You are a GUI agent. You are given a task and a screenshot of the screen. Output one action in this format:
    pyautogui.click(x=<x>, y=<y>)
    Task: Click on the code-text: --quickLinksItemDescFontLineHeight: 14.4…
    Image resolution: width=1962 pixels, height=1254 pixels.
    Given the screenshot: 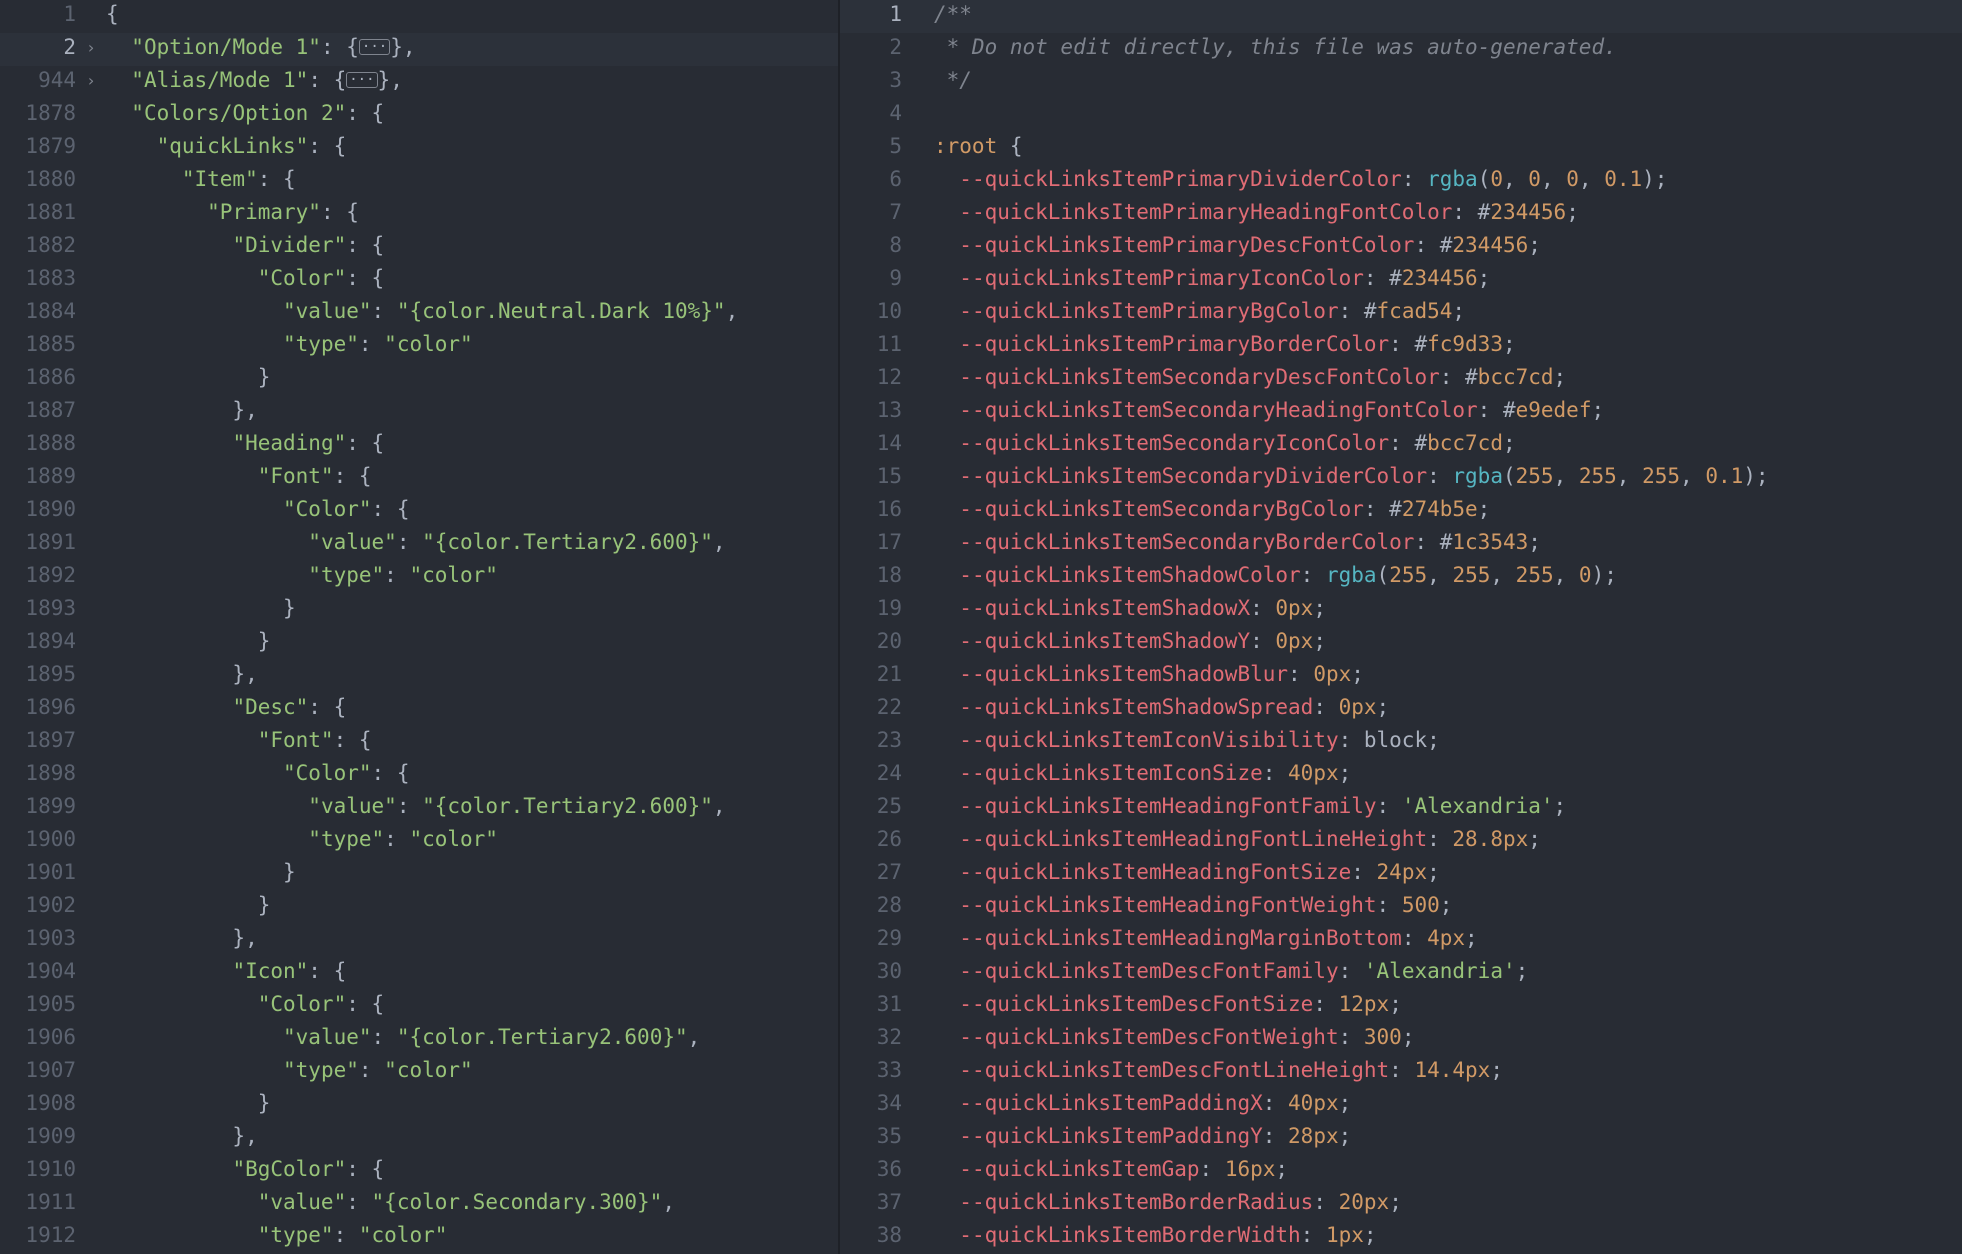 What is the action you would take?
    pyautogui.click(x=1218, y=1070)
    